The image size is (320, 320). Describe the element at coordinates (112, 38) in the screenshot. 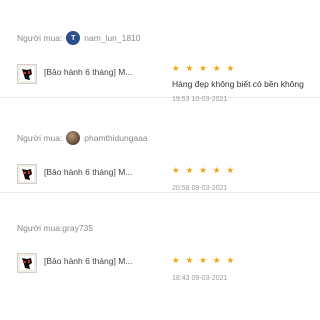

I see `buyer-username: nam_lun_1810` at that location.